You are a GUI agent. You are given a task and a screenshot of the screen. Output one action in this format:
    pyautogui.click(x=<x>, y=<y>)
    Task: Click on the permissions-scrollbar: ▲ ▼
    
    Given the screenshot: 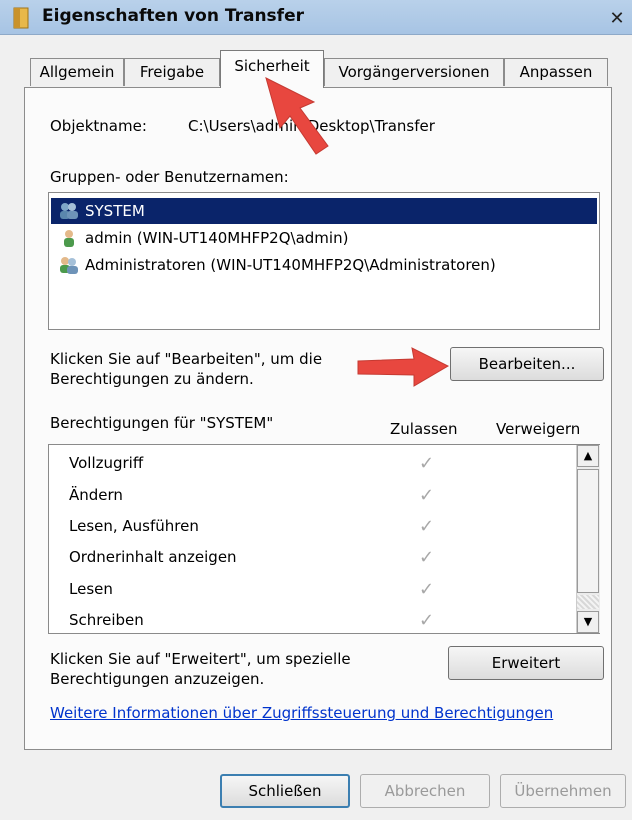 What is the action you would take?
    pyautogui.click(x=588, y=539)
    